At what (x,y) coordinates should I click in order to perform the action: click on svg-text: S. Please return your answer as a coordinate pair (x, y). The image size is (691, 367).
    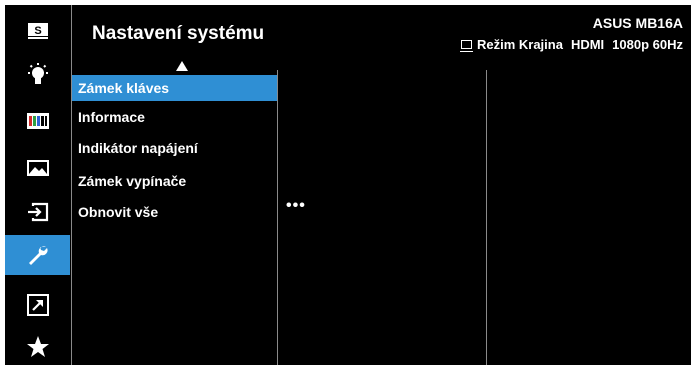
    Looking at the image, I should click on (37, 31).